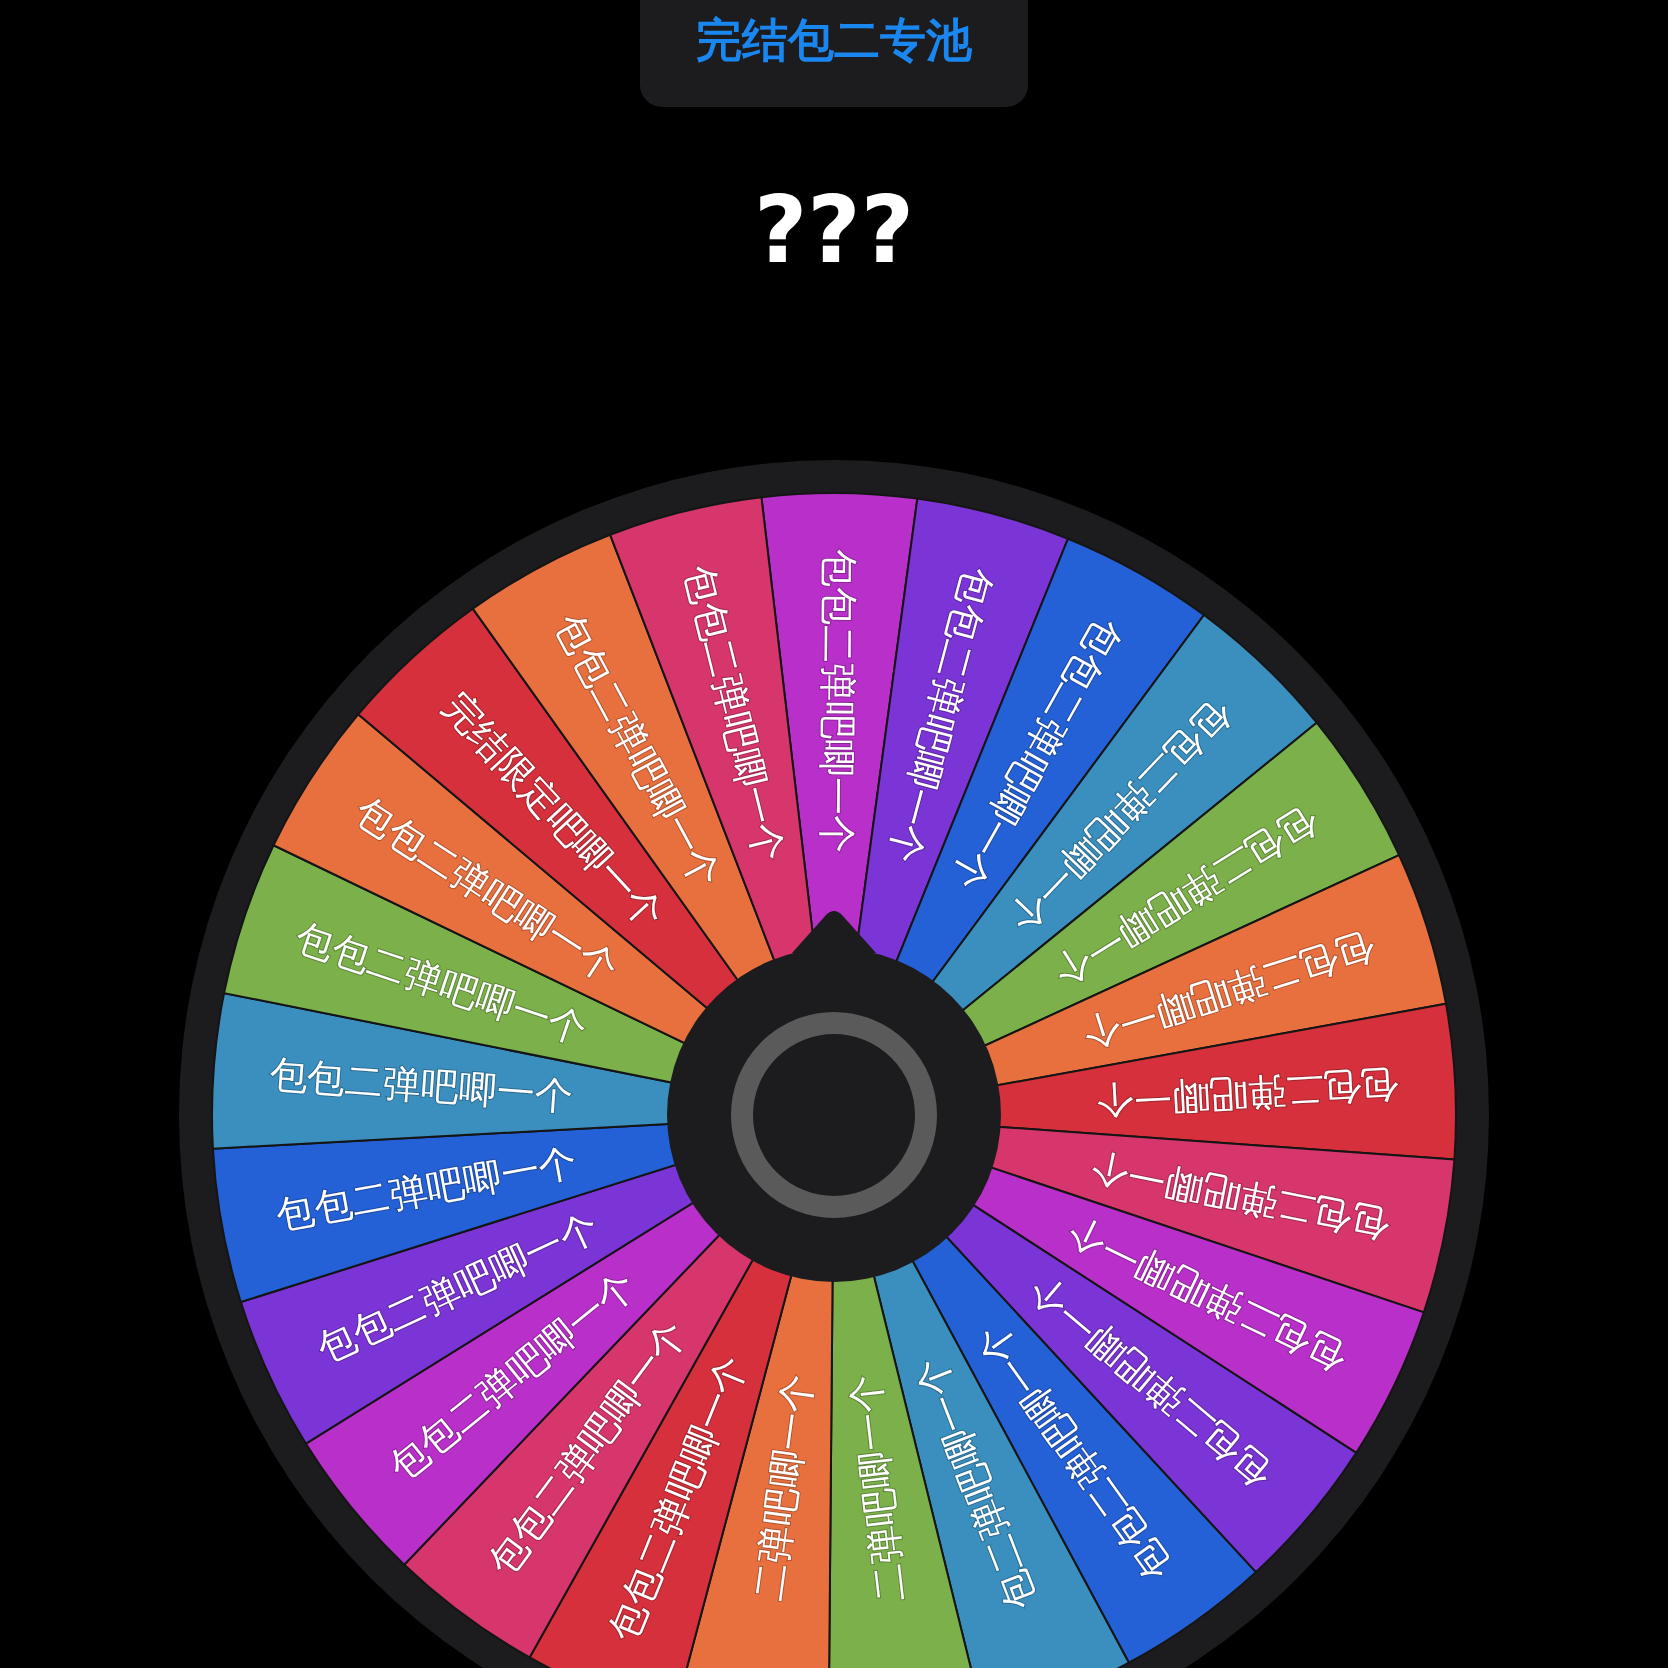 The height and width of the screenshot is (1668, 1668). Describe the element at coordinates (834, 53) in the screenshot. I see `pool-title: 完结包二专池` at that location.